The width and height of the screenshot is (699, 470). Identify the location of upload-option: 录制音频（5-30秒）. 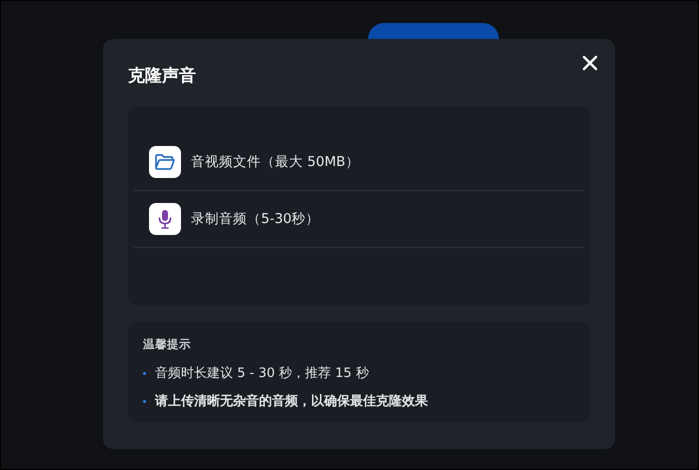
(359, 219).